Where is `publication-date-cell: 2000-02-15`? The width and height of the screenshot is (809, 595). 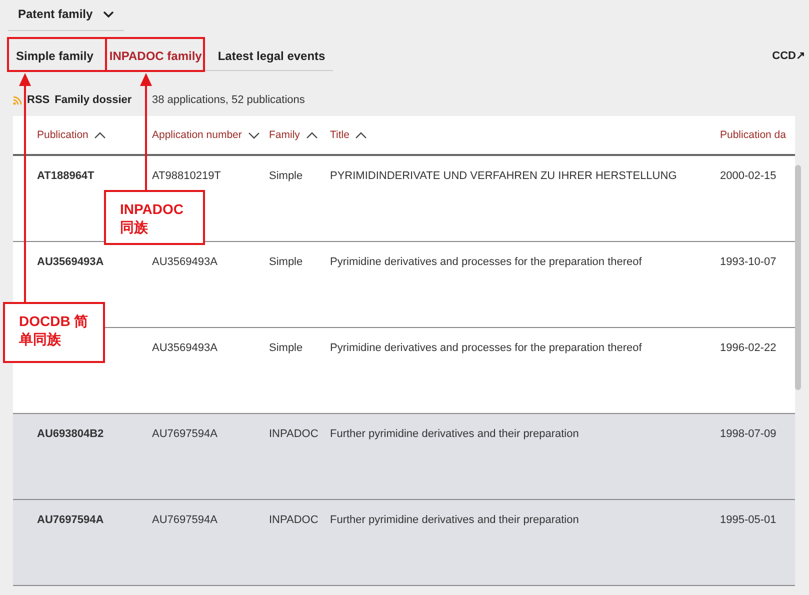
publication-date-cell: 2000-02-15 is located at coordinates (748, 176).